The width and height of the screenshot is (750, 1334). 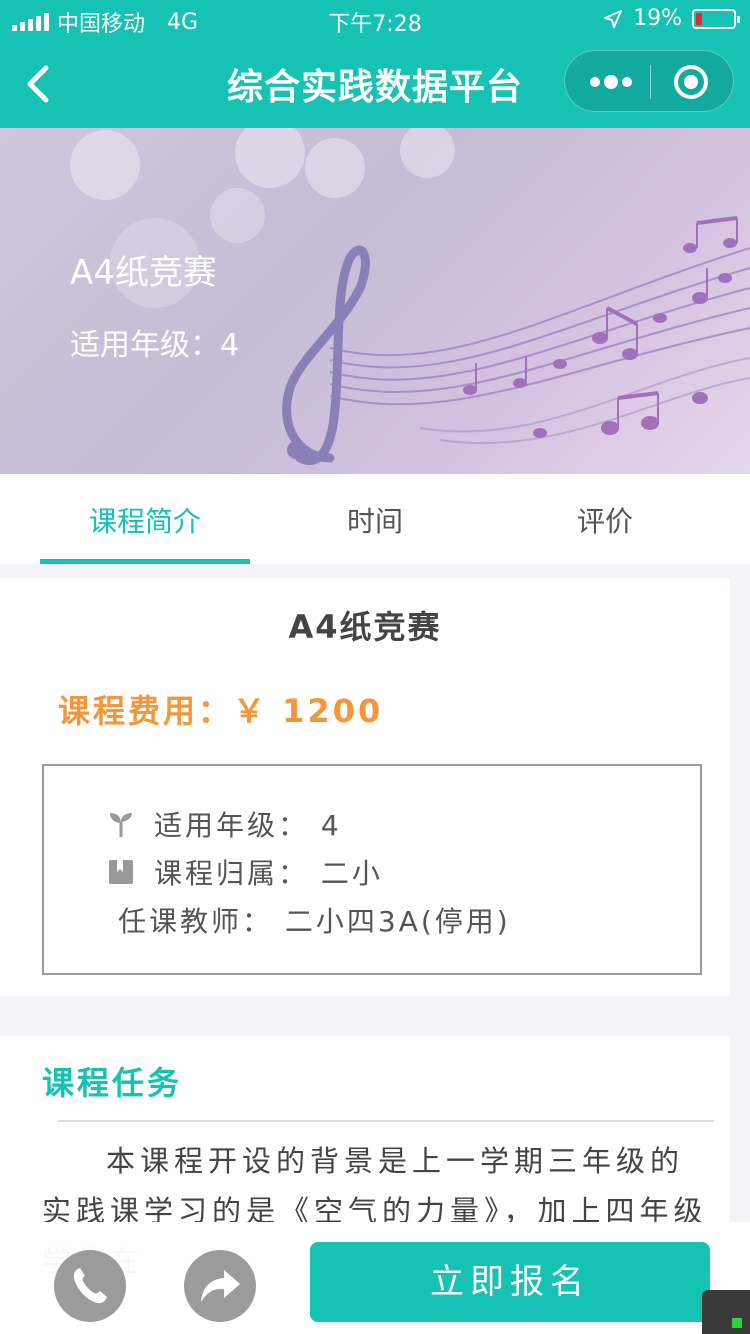 What do you see at coordinates (121, 825) in the screenshot?
I see `sprout-icon` at bounding box center [121, 825].